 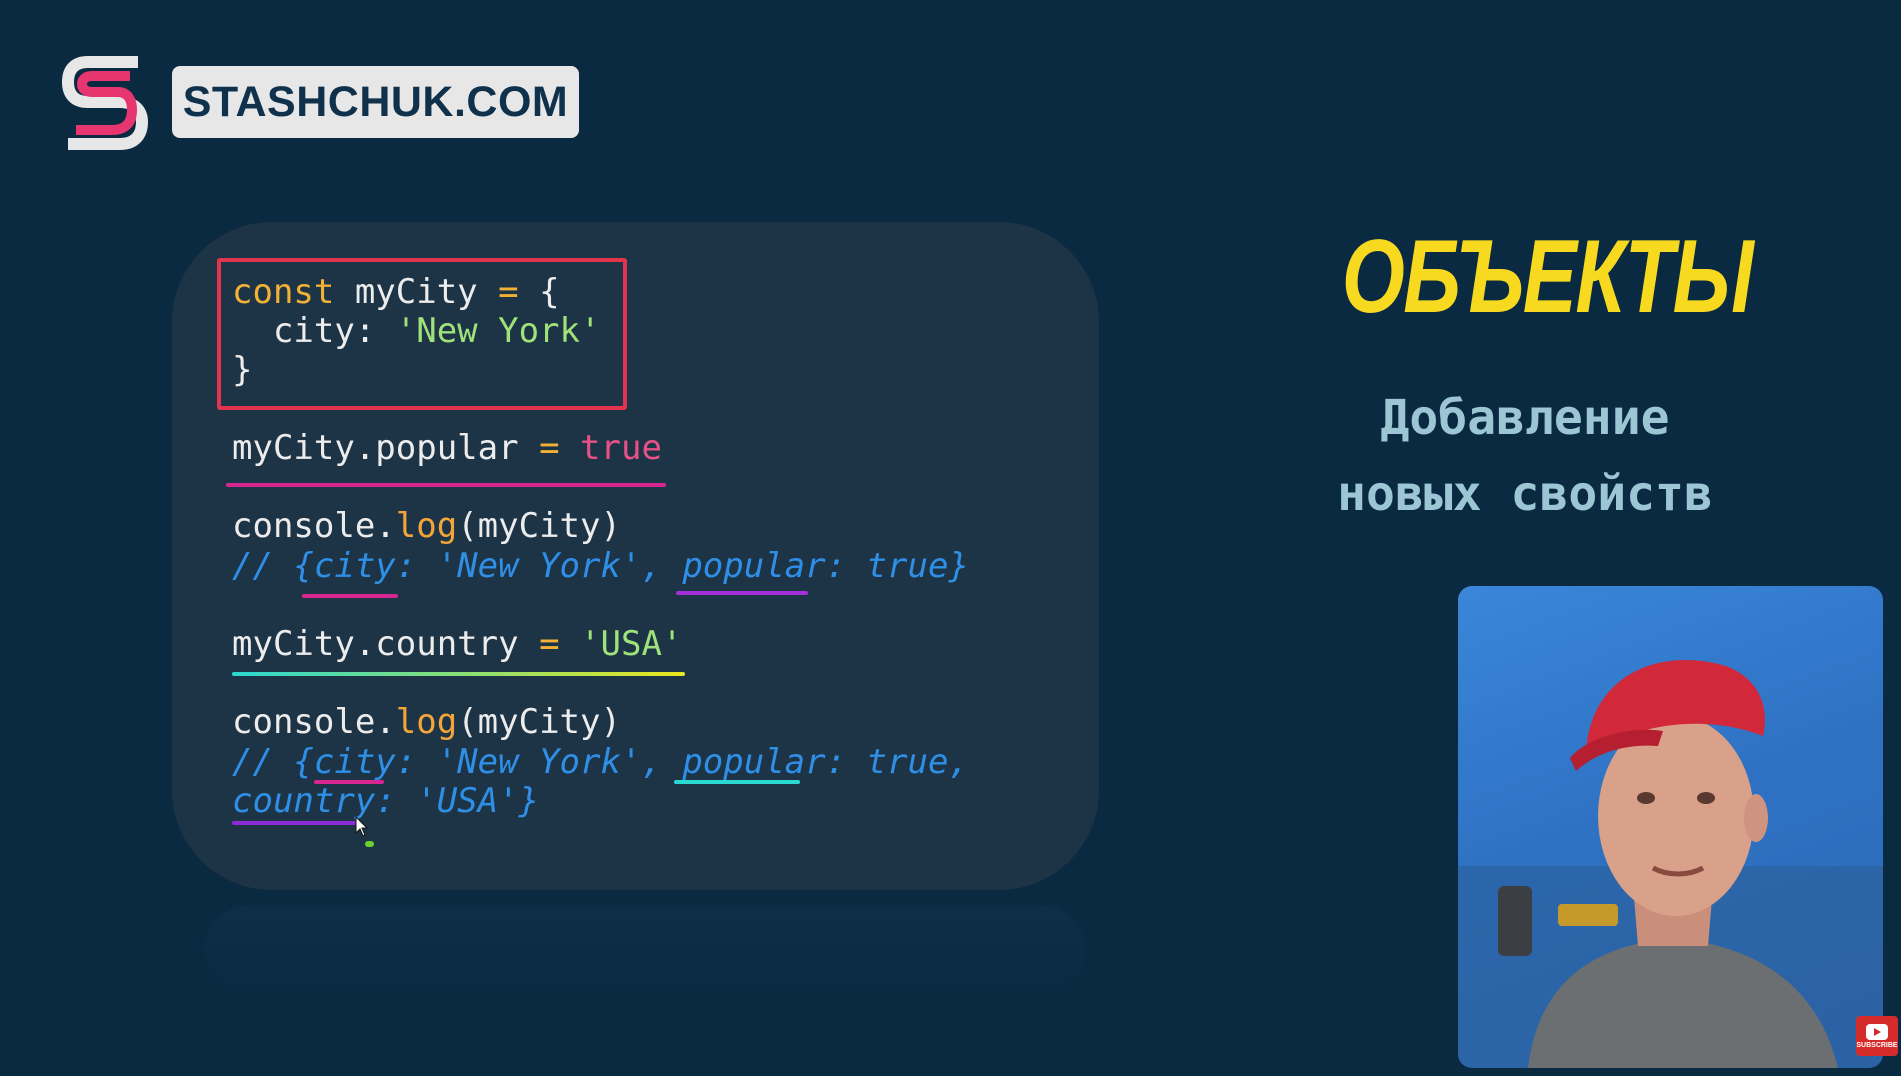 I want to click on stashchuk-s-logo-icon, so click(x=105, y=103).